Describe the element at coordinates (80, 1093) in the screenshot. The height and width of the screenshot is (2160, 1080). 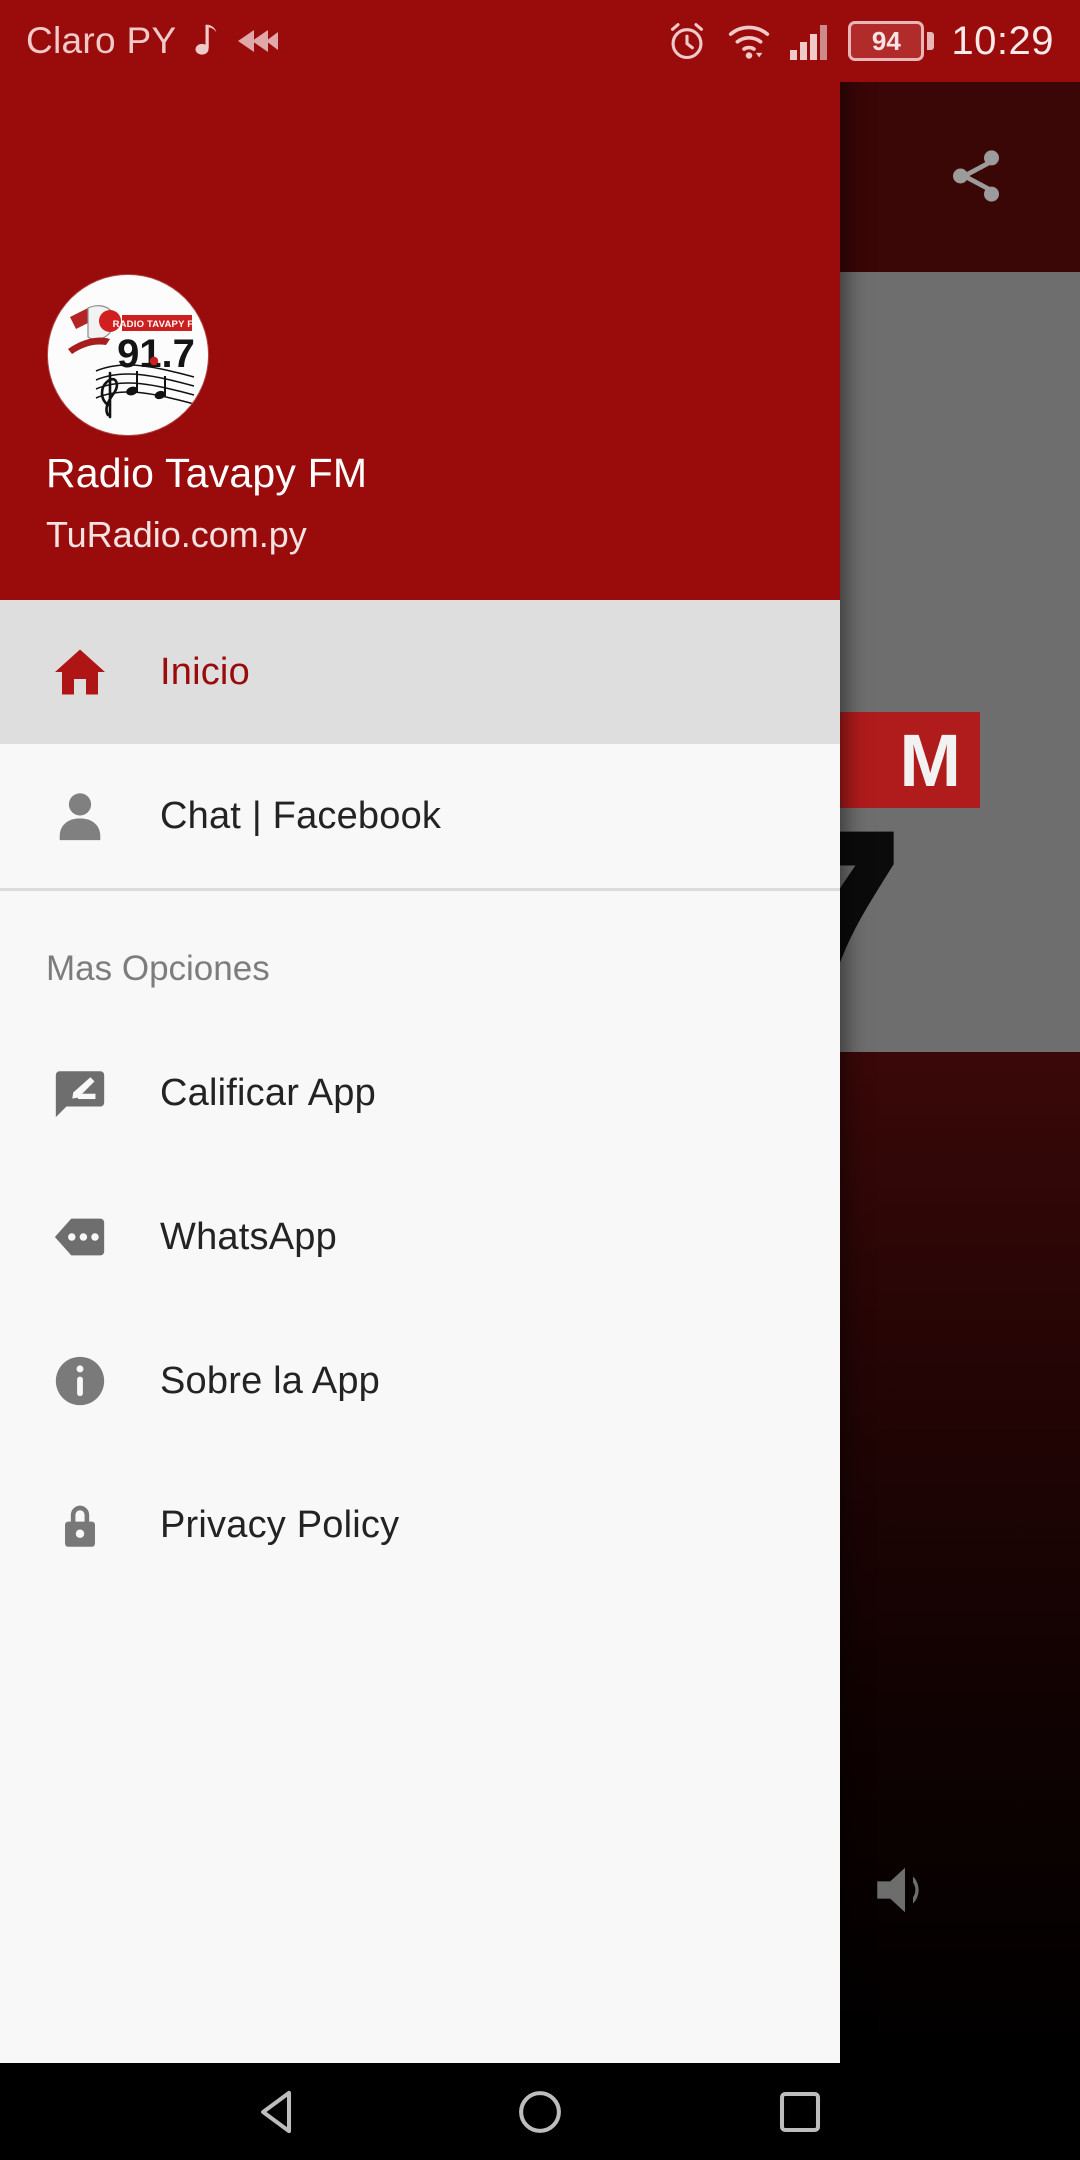
I see `rate-review-icon` at that location.